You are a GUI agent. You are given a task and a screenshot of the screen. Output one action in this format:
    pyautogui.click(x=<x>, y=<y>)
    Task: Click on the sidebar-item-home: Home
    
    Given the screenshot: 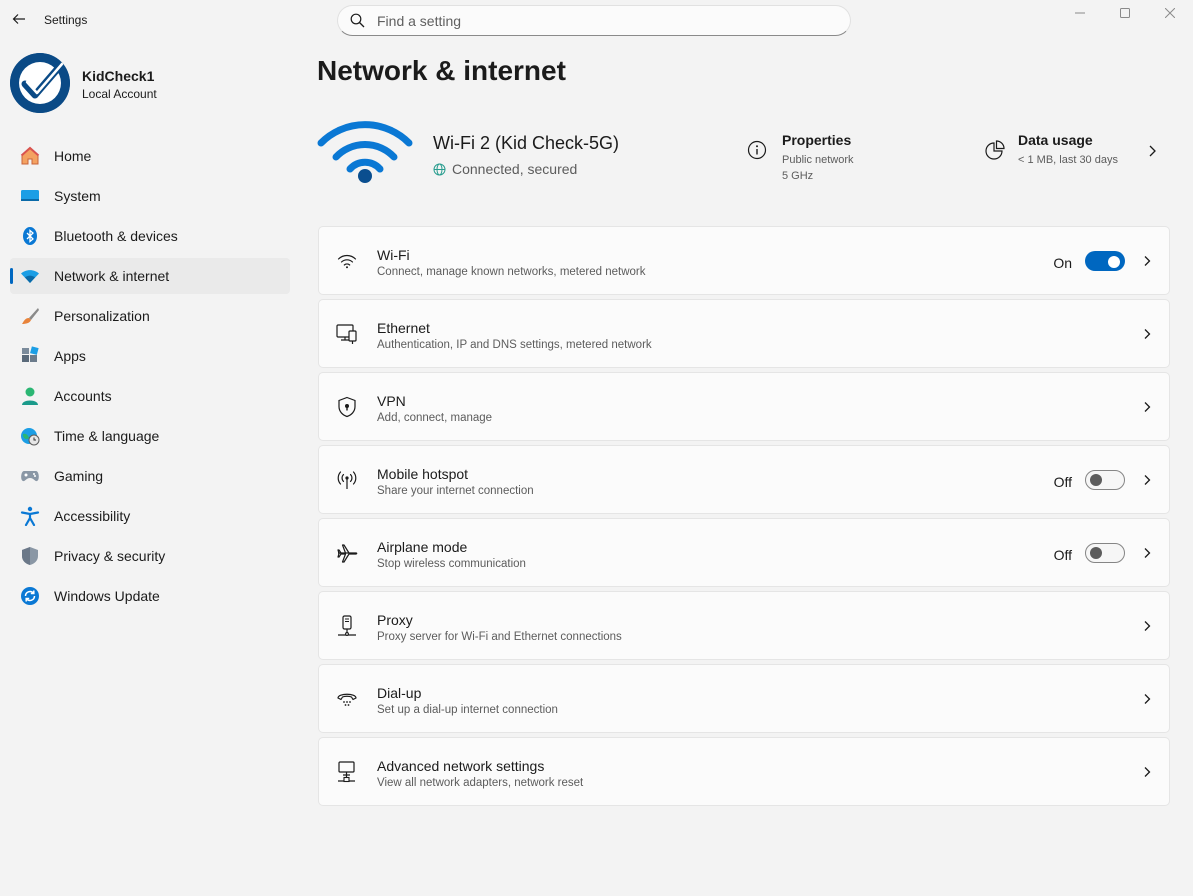 What is the action you would take?
    pyautogui.click(x=150, y=156)
    